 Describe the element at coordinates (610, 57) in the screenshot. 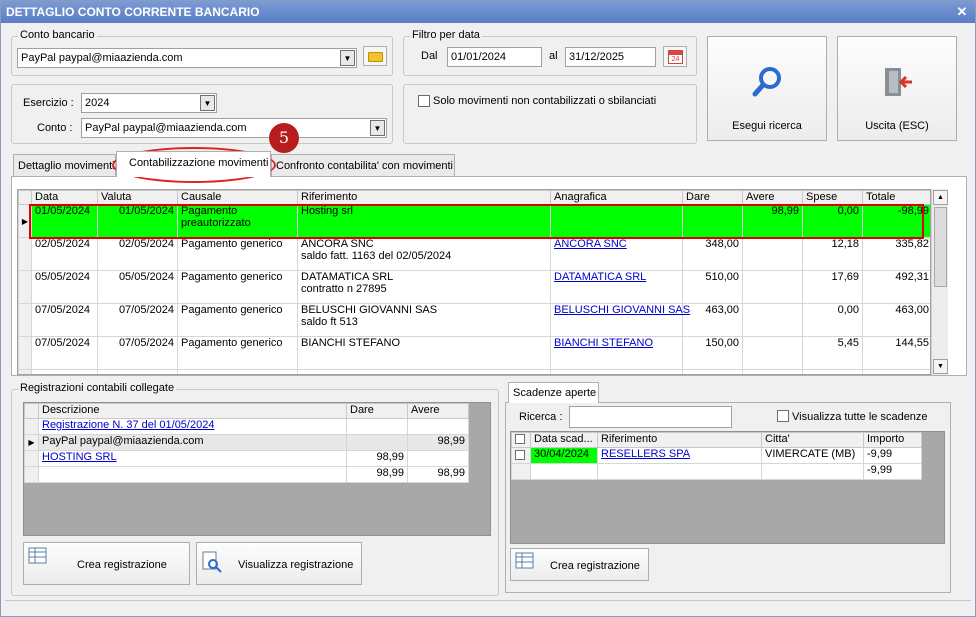

I see `al-input: 31/12/2025` at that location.